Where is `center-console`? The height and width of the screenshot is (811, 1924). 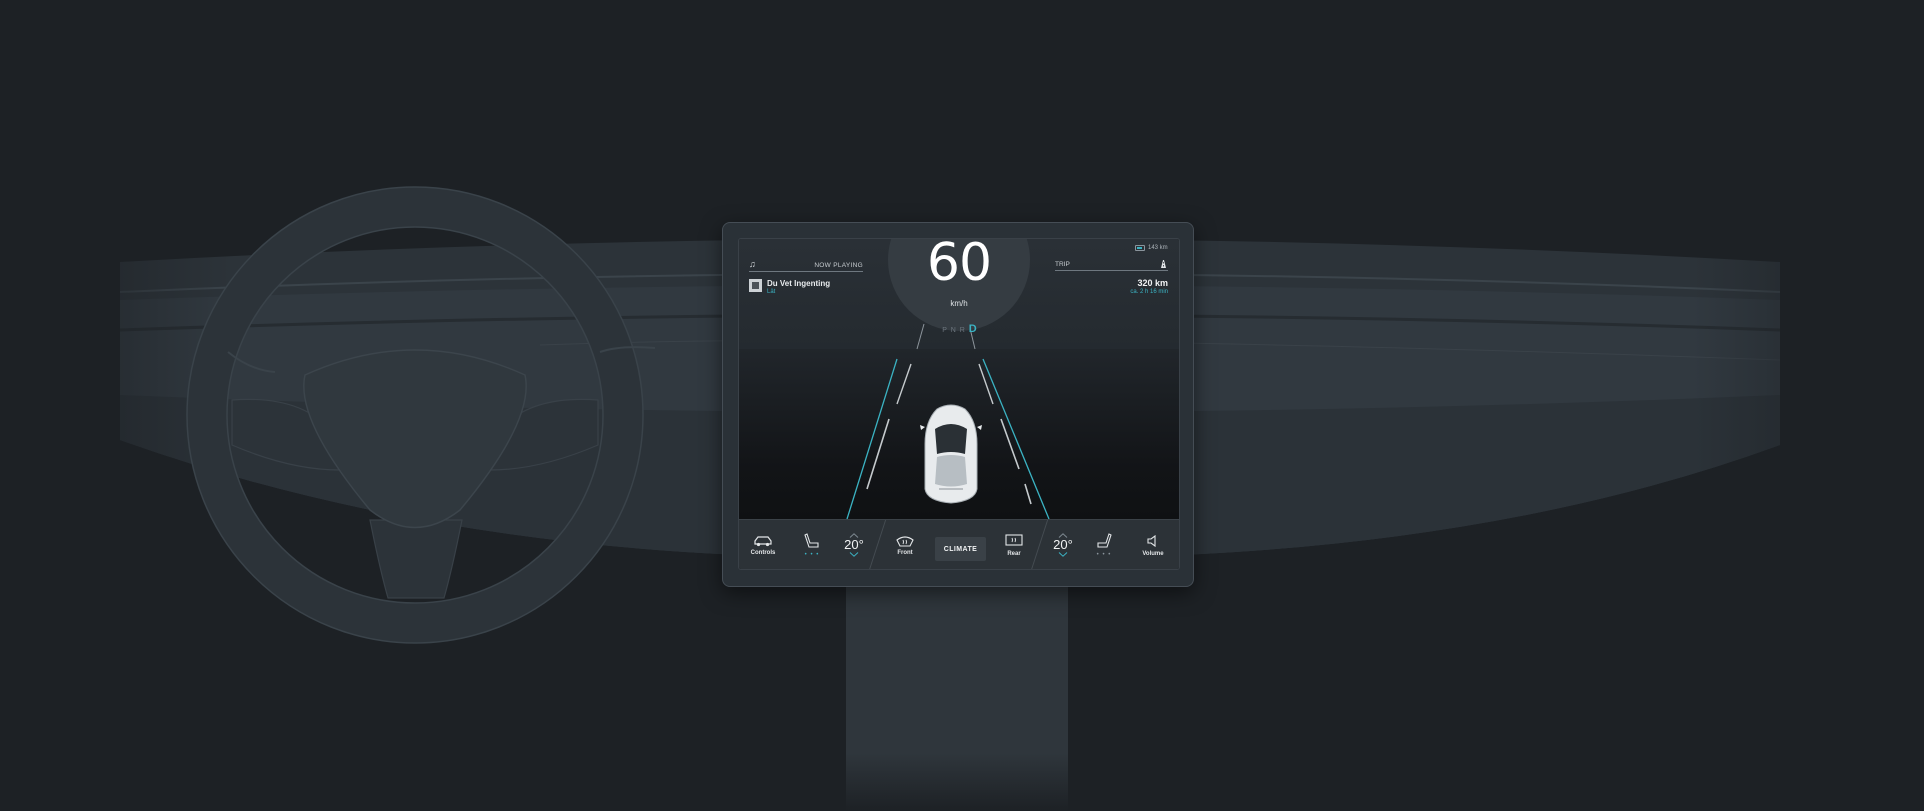 center-console is located at coordinates (957, 695).